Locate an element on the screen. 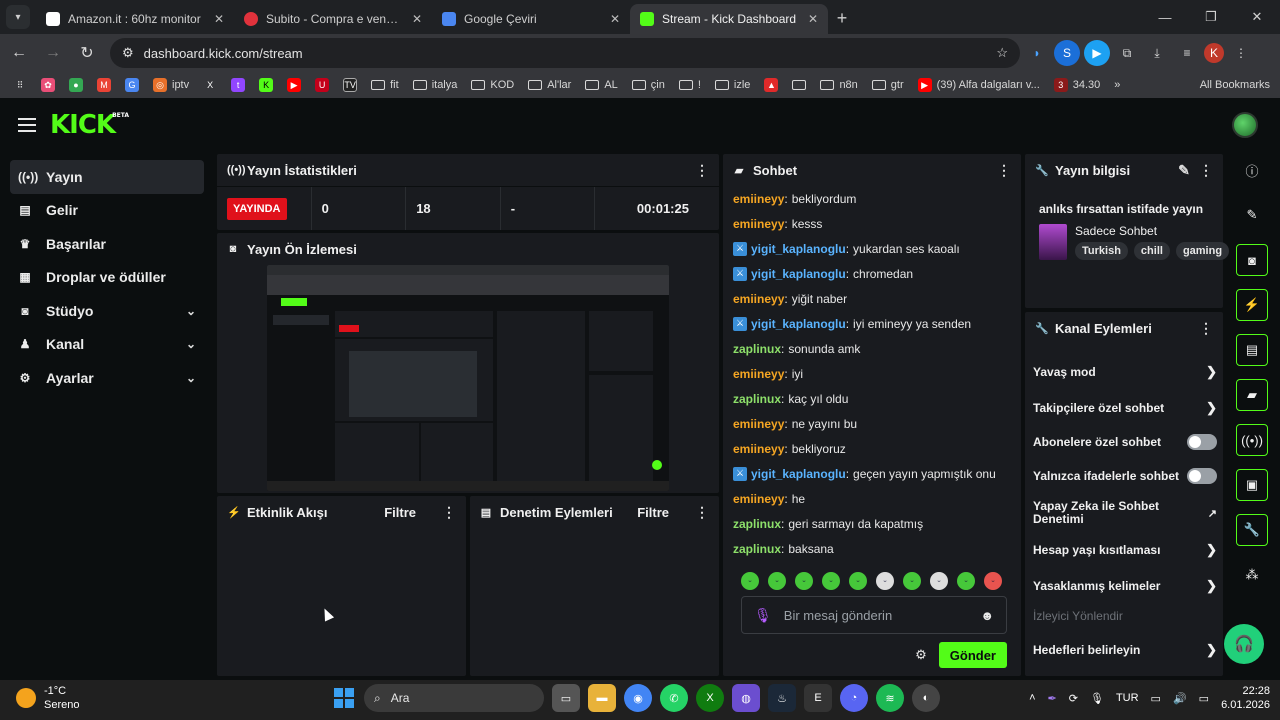  battery-icon: ▭ is located at coordinates (1204, 698).